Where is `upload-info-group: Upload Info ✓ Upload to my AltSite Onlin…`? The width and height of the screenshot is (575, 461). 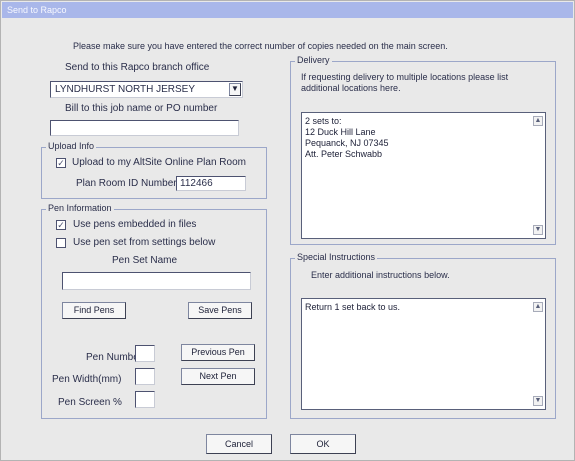 upload-info-group: Upload Info ✓ Upload to my AltSite Onlin… is located at coordinates (154, 170).